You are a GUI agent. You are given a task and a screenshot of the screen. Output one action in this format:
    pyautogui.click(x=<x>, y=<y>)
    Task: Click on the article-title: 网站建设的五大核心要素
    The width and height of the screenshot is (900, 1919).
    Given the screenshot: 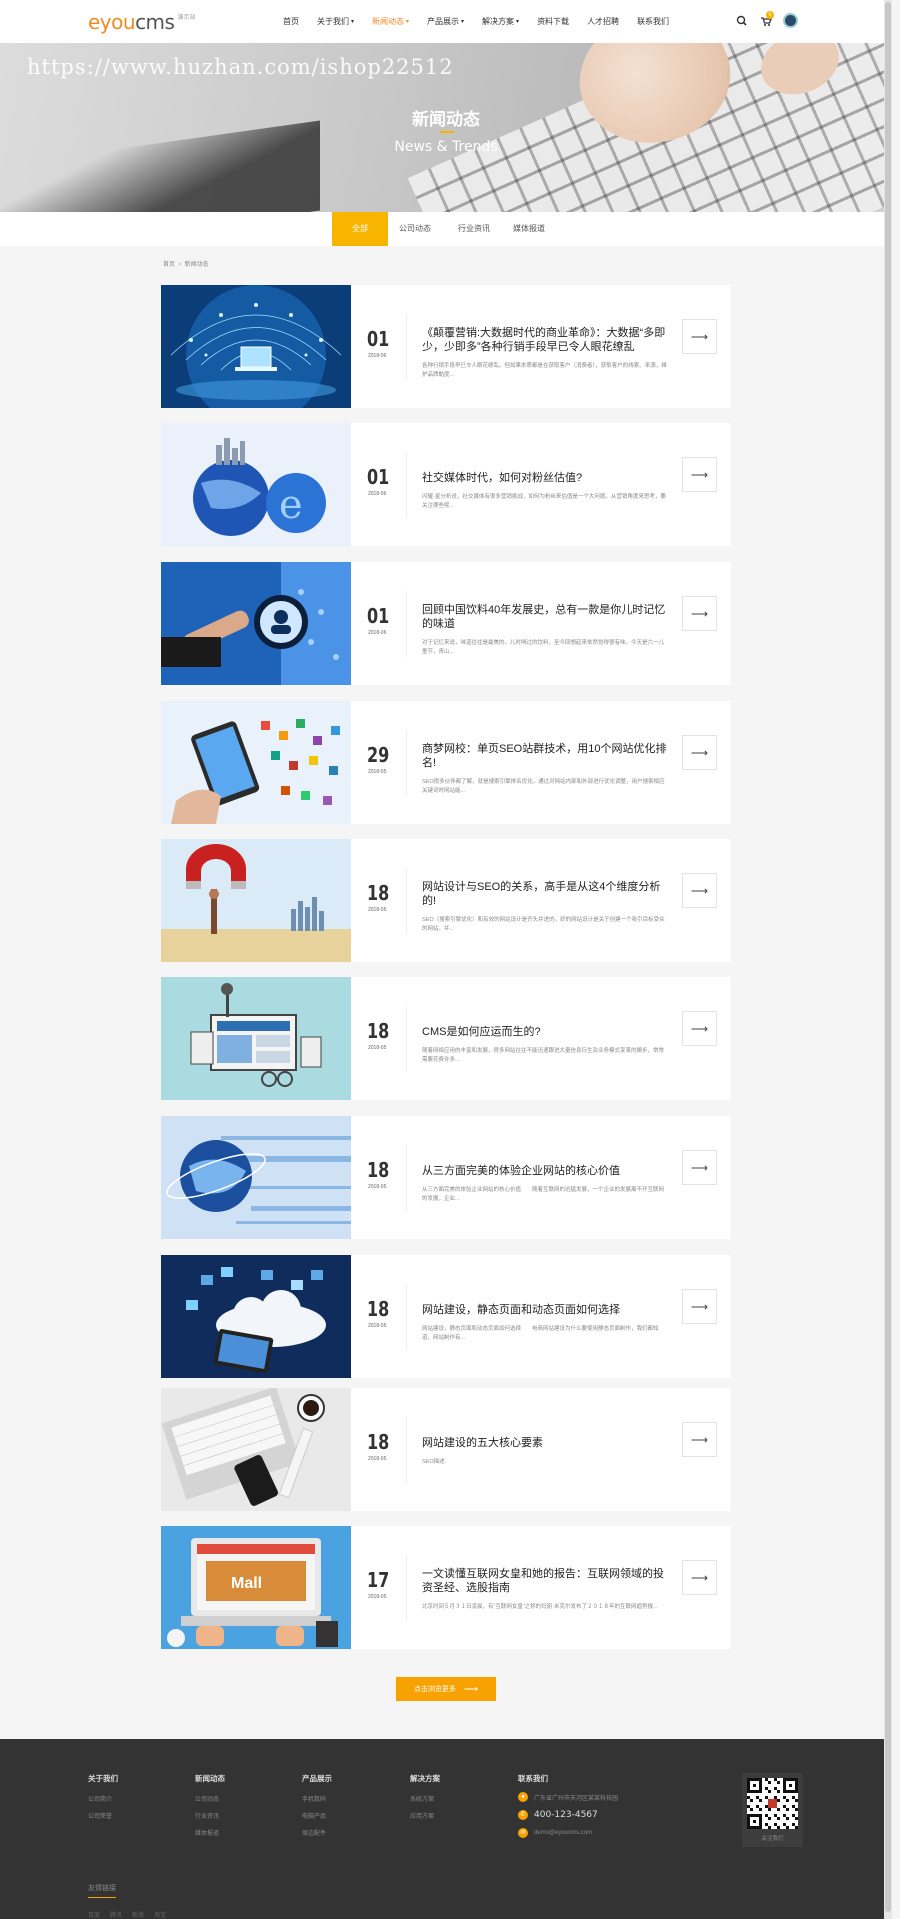 What is the action you would take?
    pyautogui.click(x=544, y=1443)
    